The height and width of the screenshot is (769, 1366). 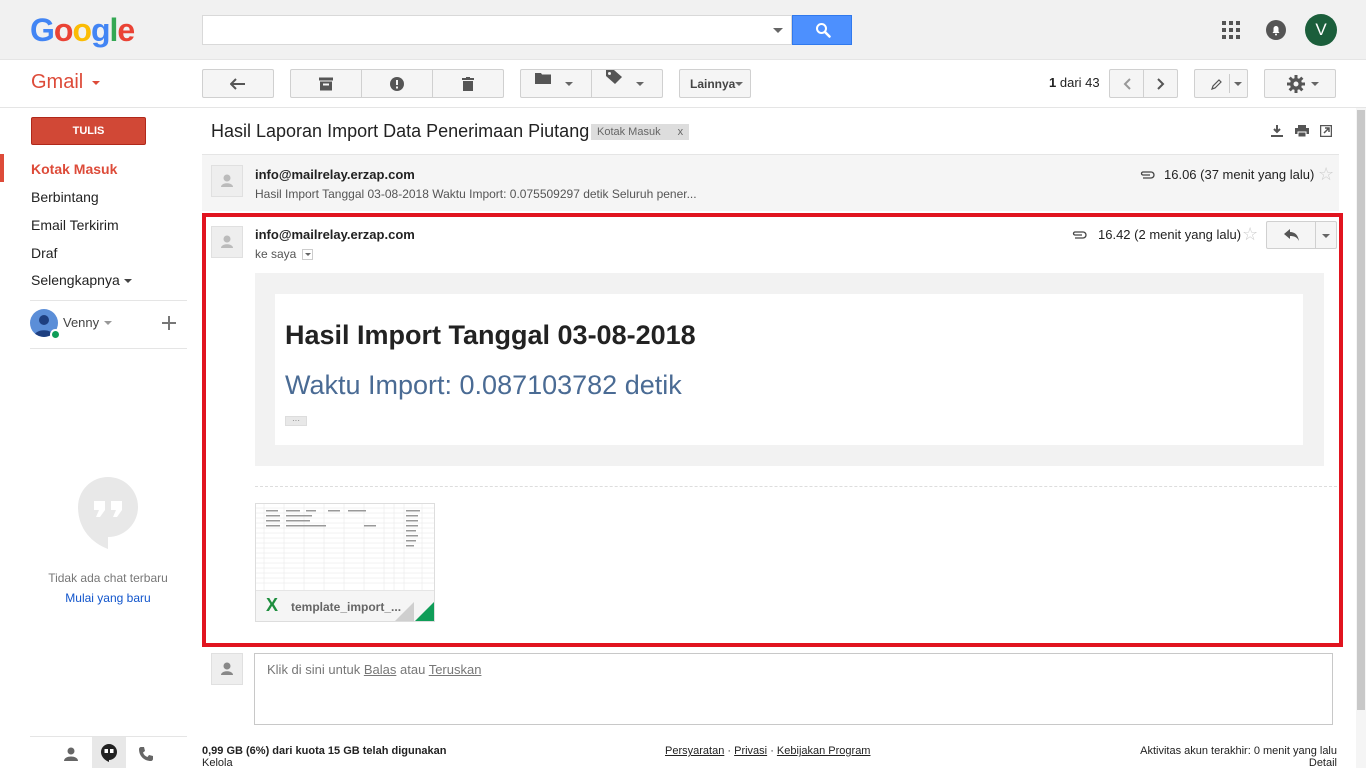 I want to click on compose-label: TULIS, so click(x=88, y=131).